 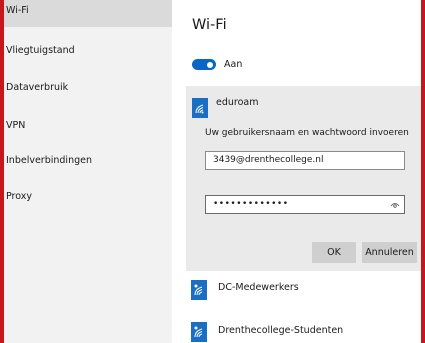 I want to click on sidebar-item-proxy: Proxy, so click(x=88, y=197).